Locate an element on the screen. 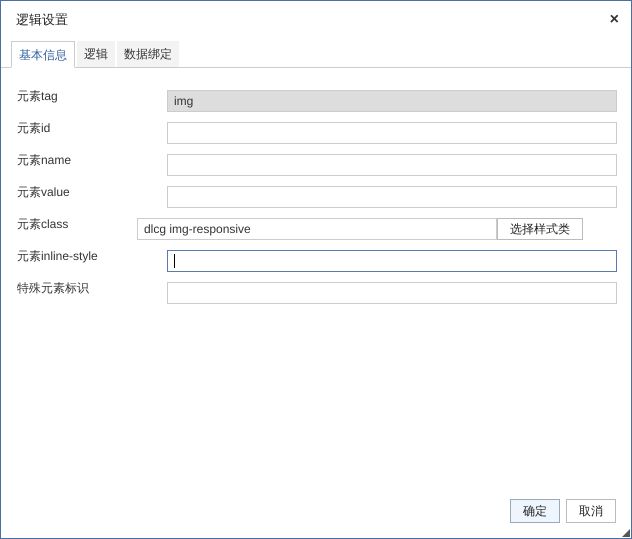 This screenshot has width=632, height=539. input-field: img is located at coordinates (392, 101).